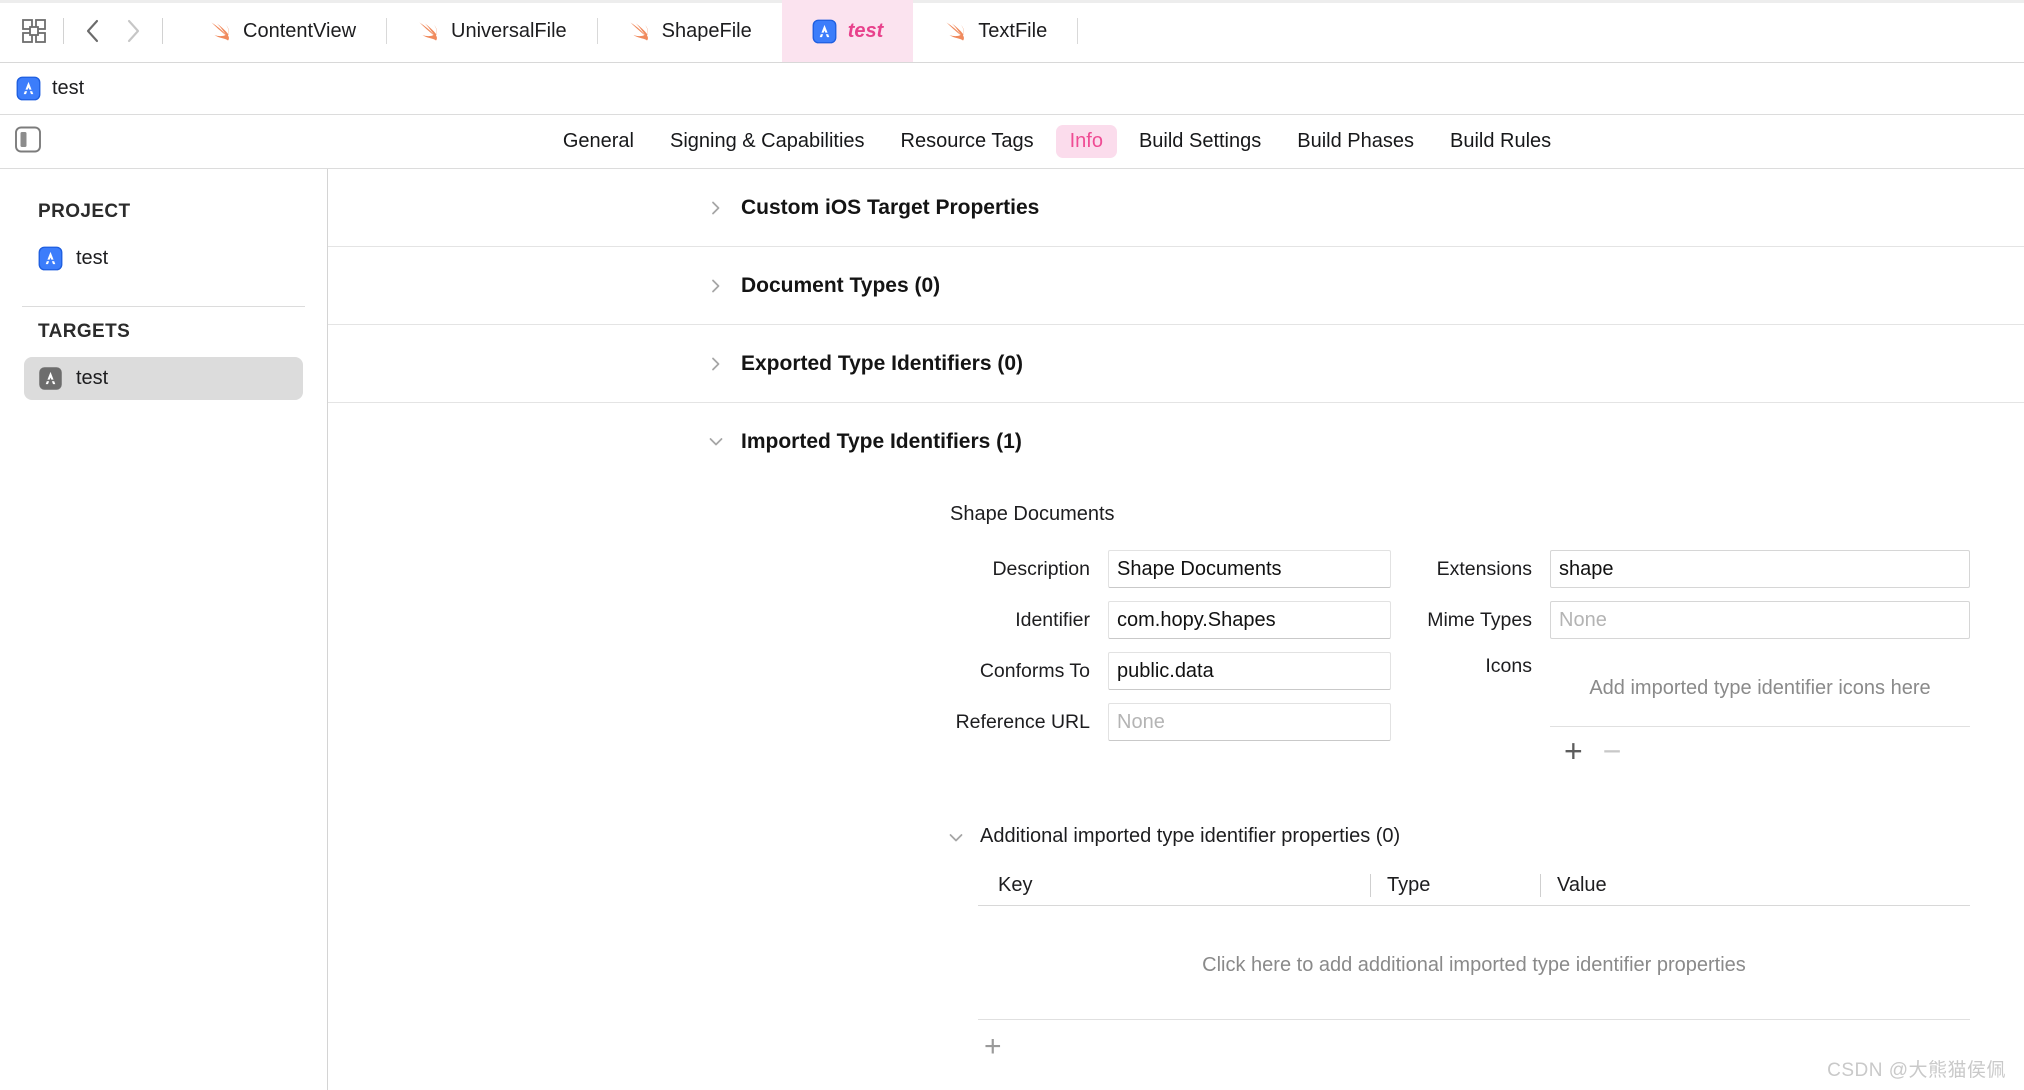  Describe the element at coordinates (882, 363) in the screenshot. I see `section-title: Exported Type Identifiers (0)` at that location.